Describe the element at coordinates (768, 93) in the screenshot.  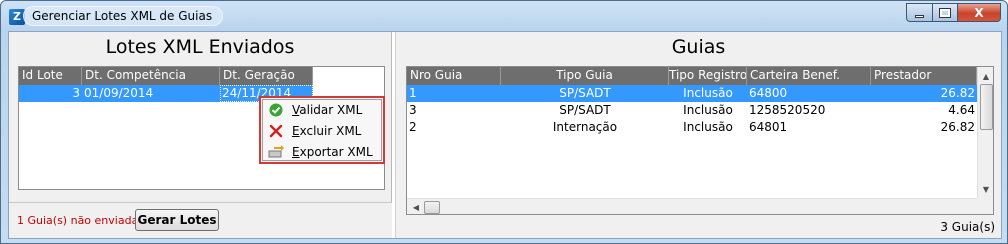
I see `guia-carteira: 64800` at that location.